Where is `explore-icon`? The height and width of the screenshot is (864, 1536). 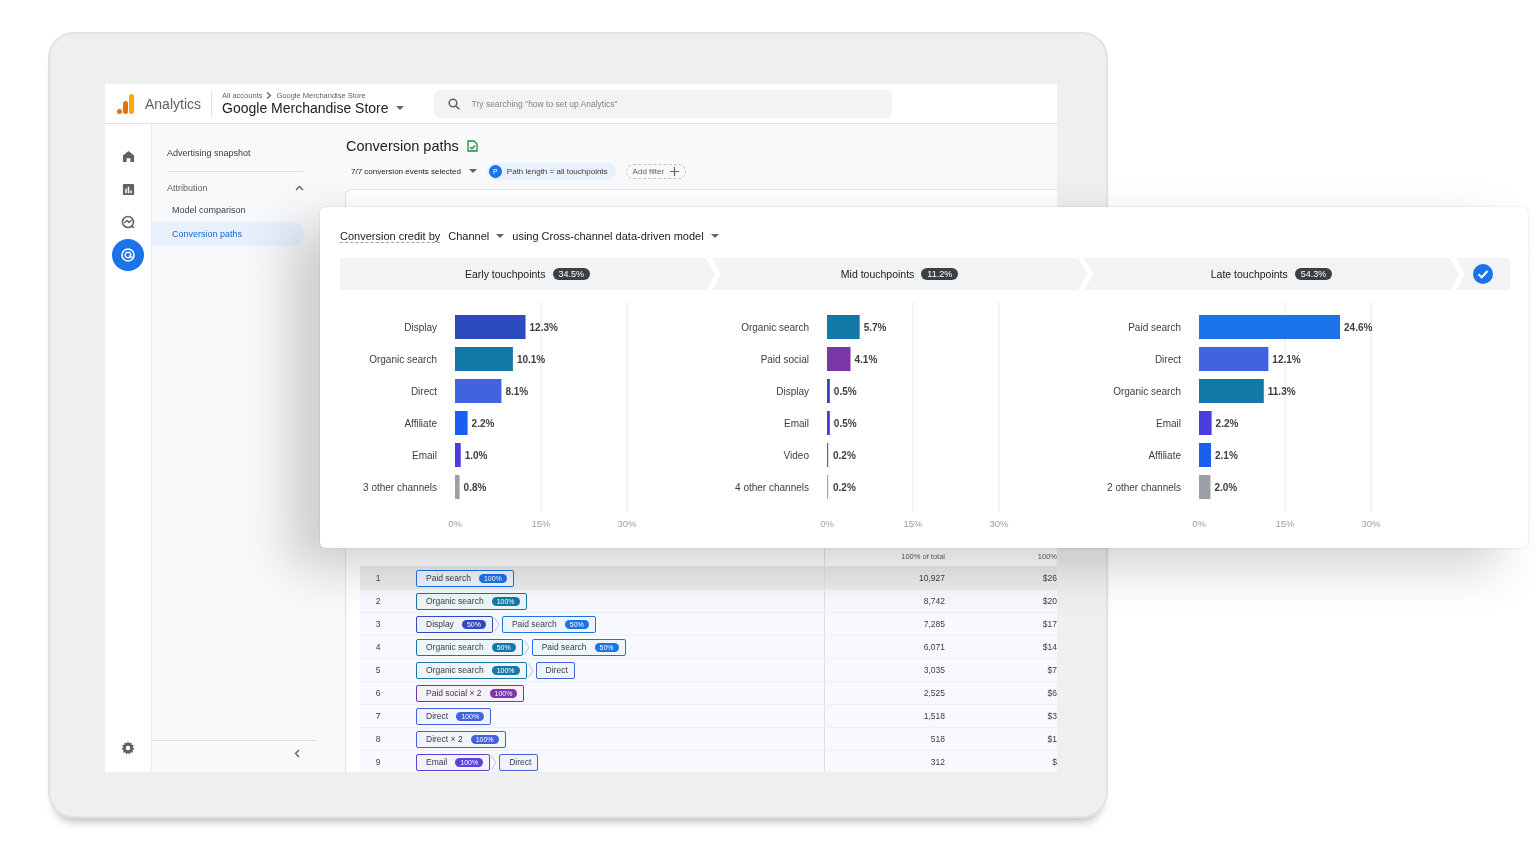 explore-icon is located at coordinates (128, 222).